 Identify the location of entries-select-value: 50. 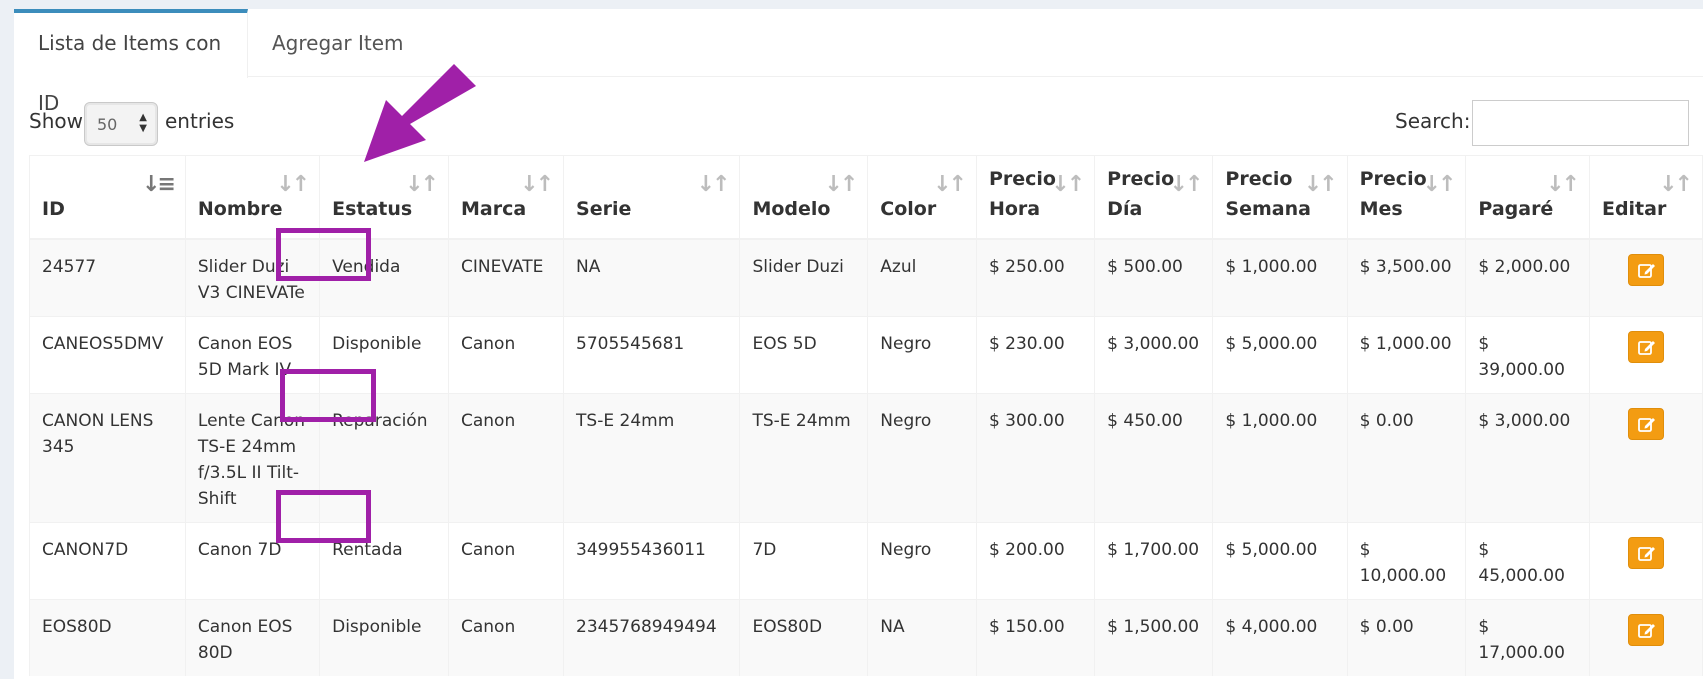
(107, 124).